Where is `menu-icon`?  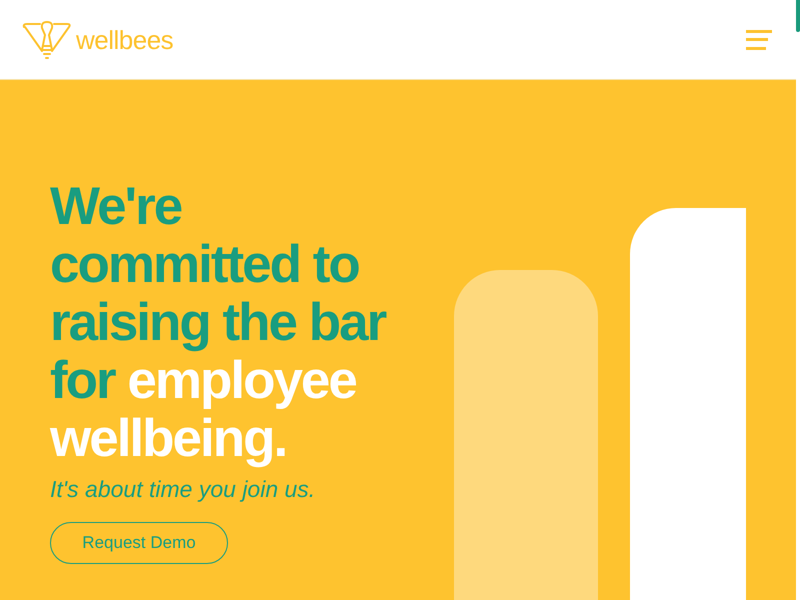
menu-icon is located at coordinates (759, 40).